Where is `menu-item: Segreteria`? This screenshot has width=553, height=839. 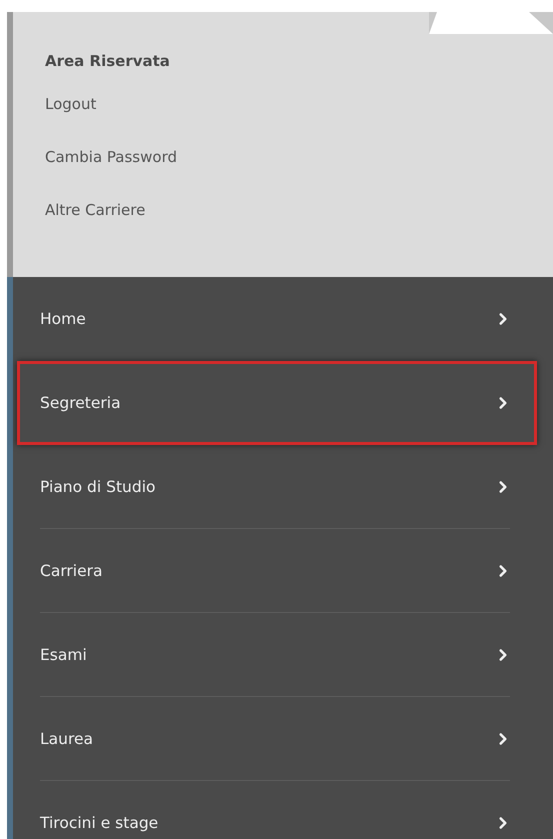 menu-item: Segreteria is located at coordinates (277, 403).